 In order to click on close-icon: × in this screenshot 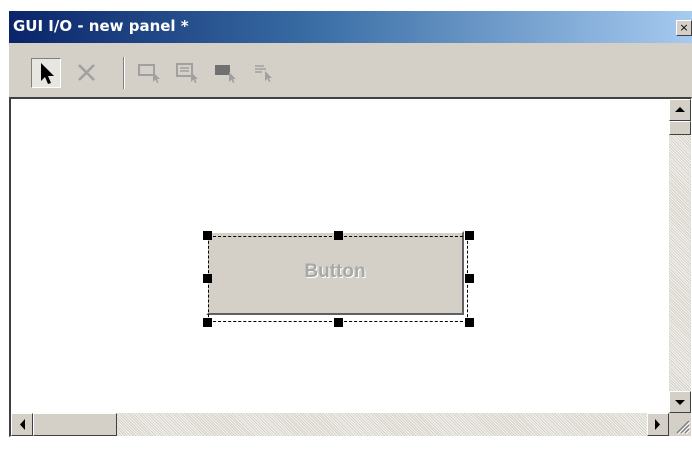, I will do `click(684, 27)`.